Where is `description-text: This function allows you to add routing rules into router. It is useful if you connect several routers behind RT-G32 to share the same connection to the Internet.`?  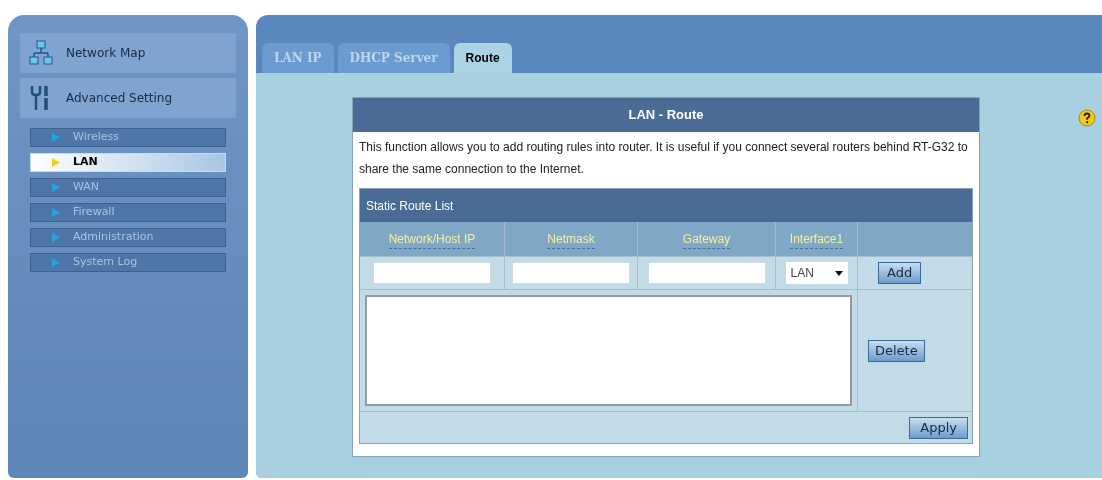 description-text: This function allows you to add routing rules into router. It is useful if you connect several routers behind RT-G32 to share the same connection to the Internet. is located at coordinates (663, 158).